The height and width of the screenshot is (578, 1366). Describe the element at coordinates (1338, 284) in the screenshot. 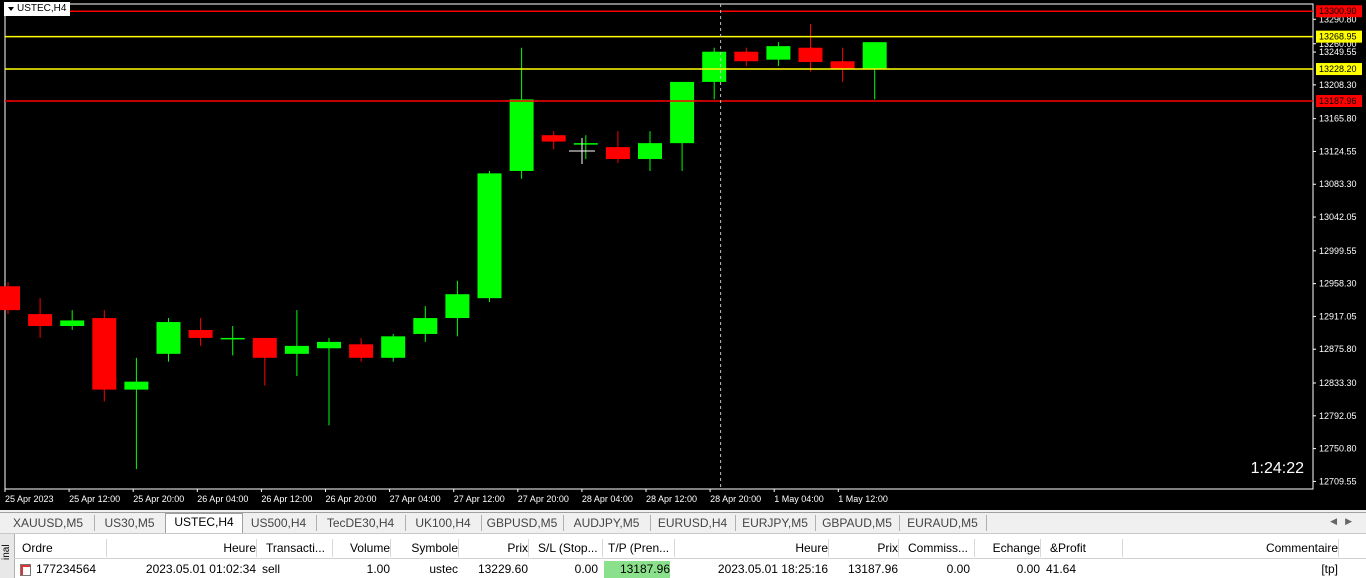

I see `y-tick-label: 12958.30` at that location.